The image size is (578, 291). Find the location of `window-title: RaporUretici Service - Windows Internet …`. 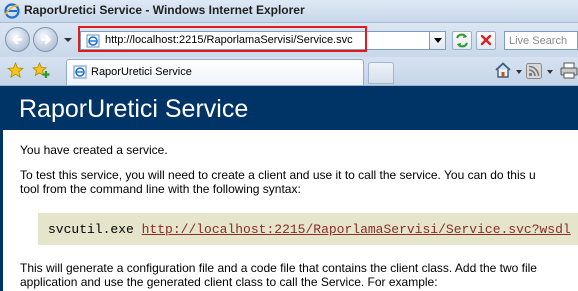

window-title: RaporUretici Service - Windows Internet … is located at coordinates (164, 10).